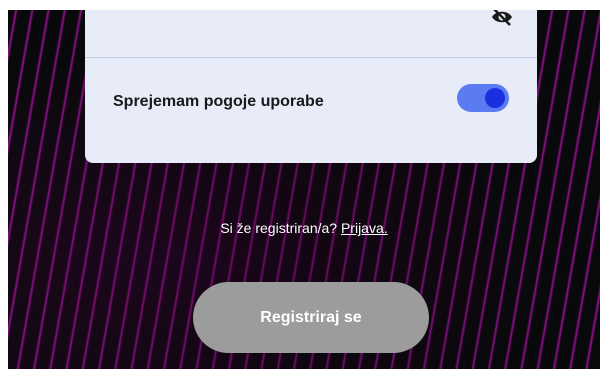  What do you see at coordinates (364, 228) in the screenshot?
I see `login-link: Prijava.` at bounding box center [364, 228].